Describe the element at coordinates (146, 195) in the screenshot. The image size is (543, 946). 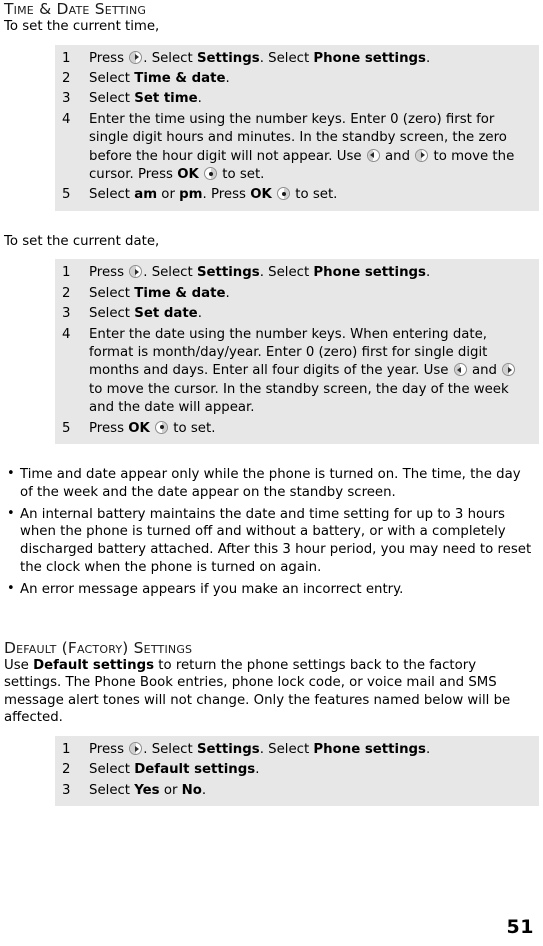
I see `emphasis-text: am` at that location.